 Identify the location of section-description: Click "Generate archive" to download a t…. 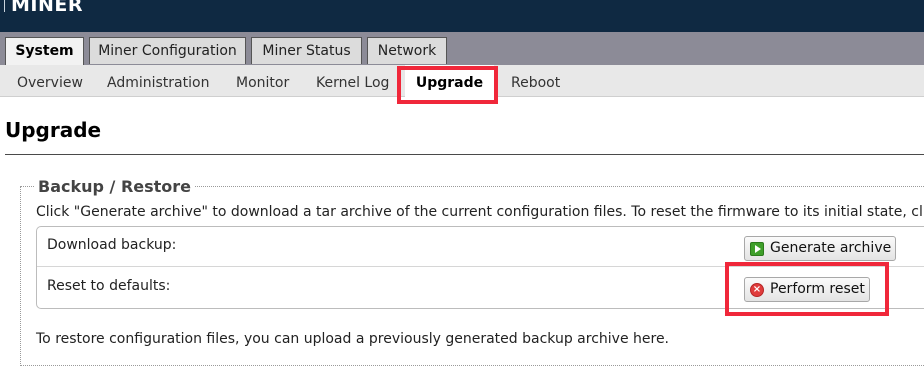
(480, 212).